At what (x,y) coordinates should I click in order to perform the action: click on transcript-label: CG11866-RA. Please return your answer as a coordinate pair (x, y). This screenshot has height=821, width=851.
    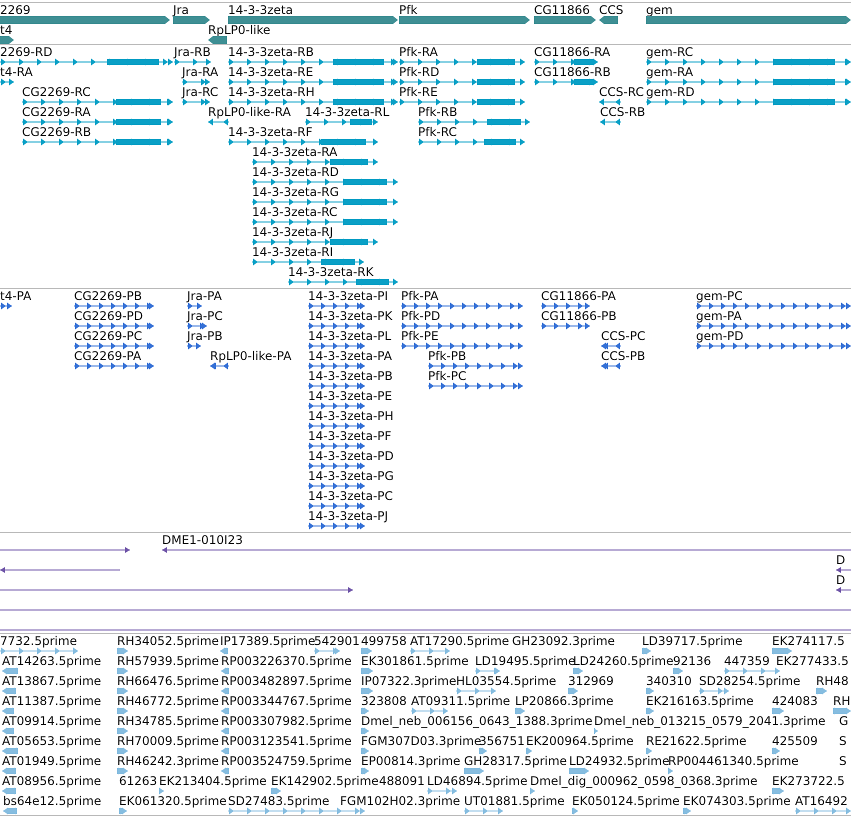
    Looking at the image, I should click on (572, 52).